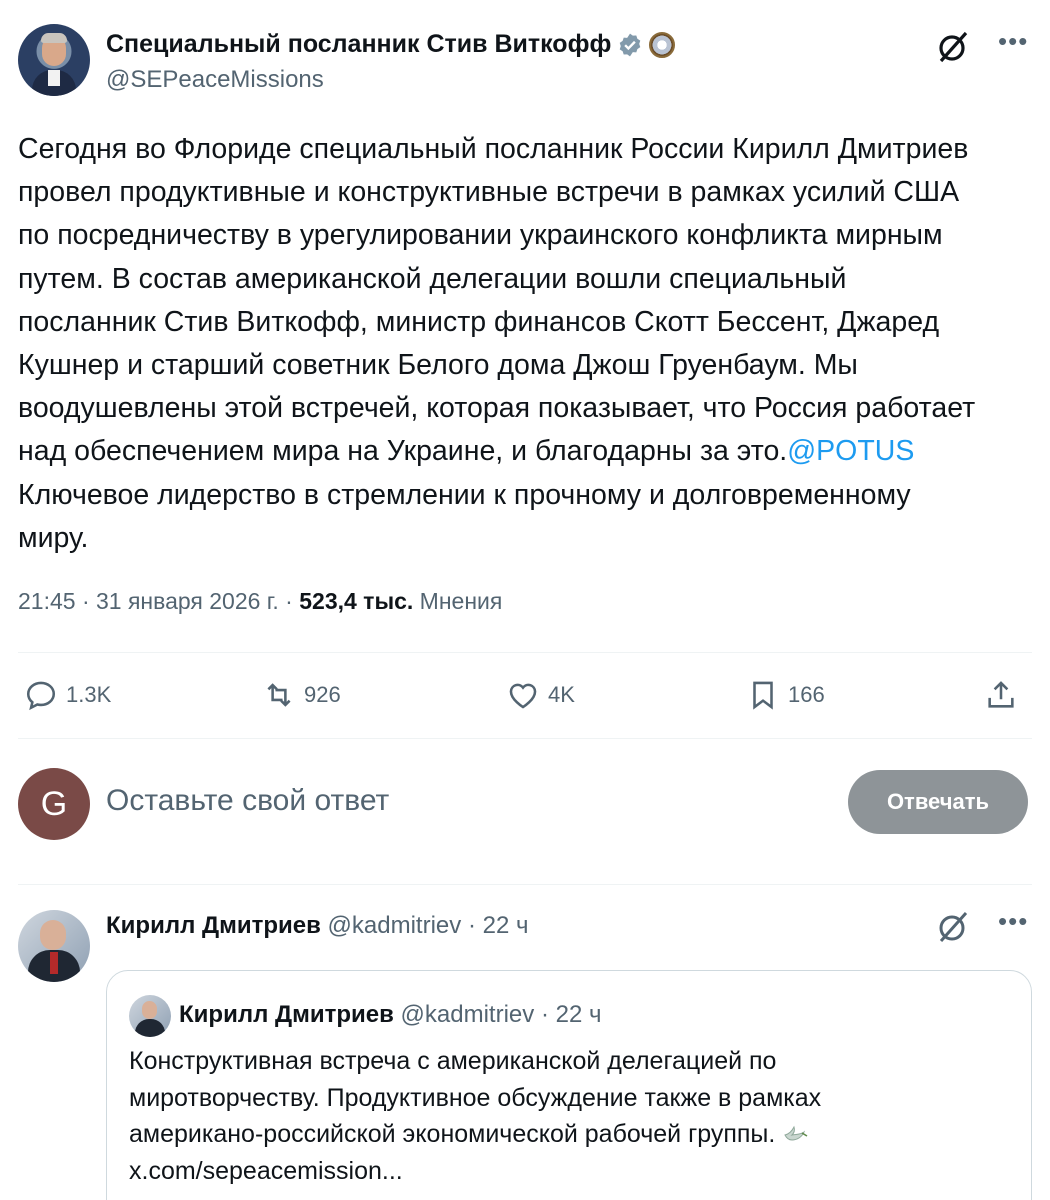  I want to click on bookmark-icon, so click(763, 695).